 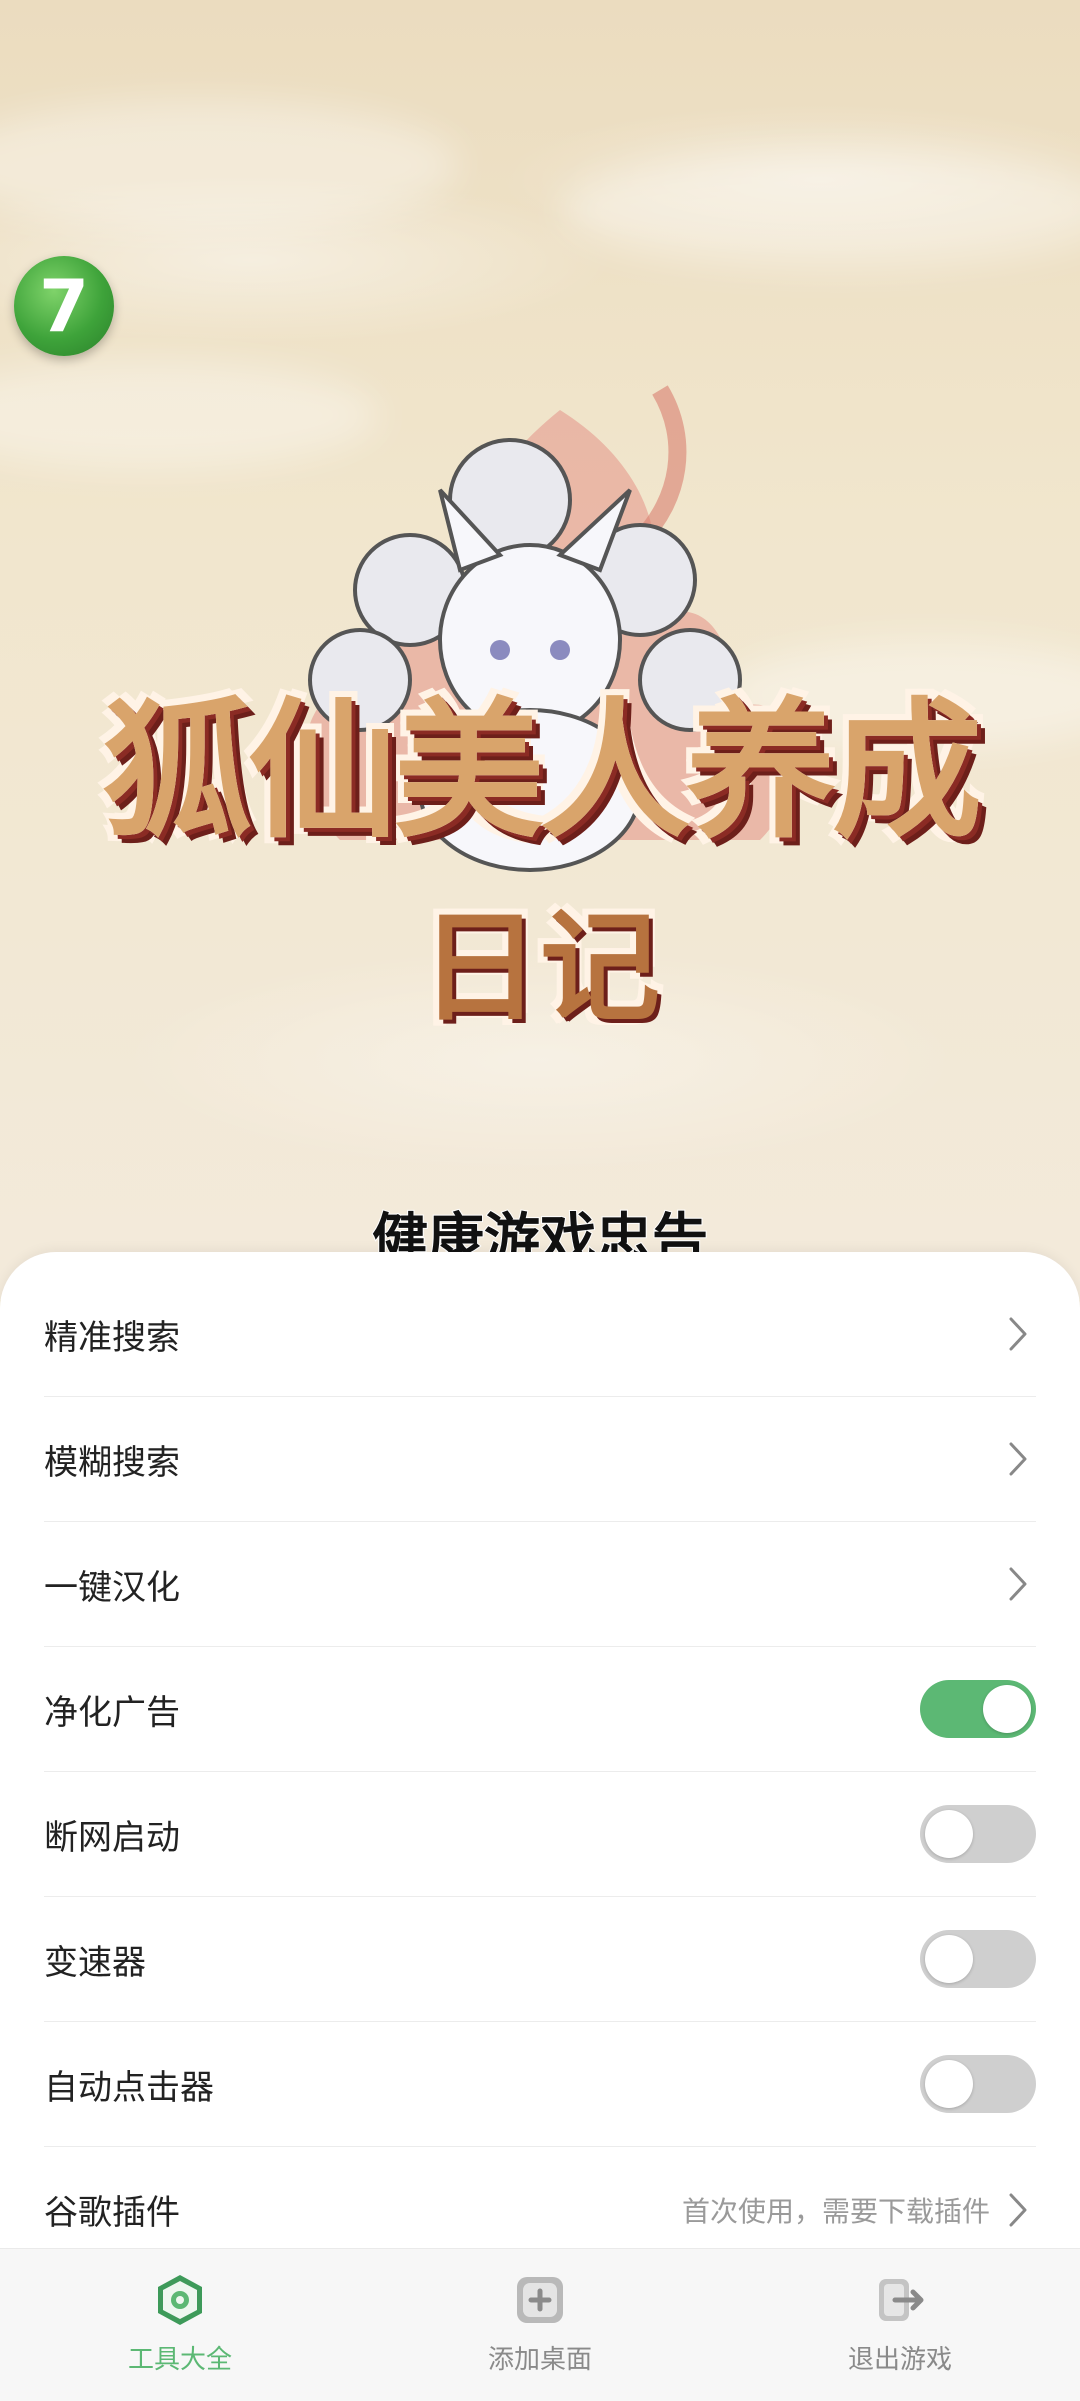 I want to click on tab-label: 添加桌面, so click(x=539, y=2360).